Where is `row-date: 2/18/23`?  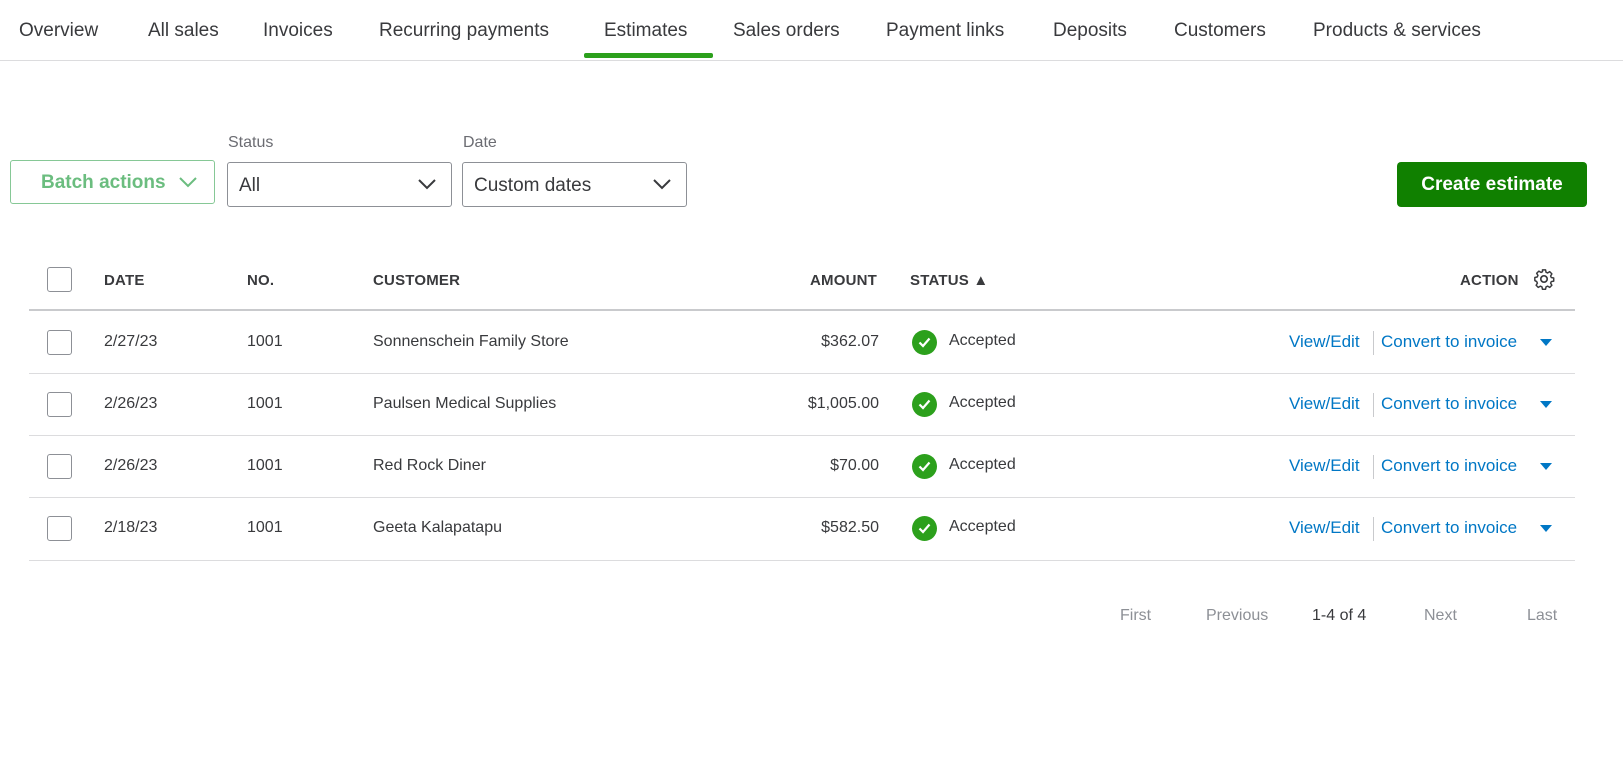
row-date: 2/18/23 is located at coordinates (131, 527).